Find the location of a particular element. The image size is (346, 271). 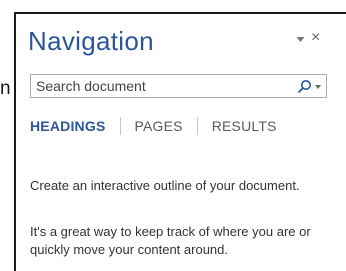

search-box is located at coordinates (178, 86).